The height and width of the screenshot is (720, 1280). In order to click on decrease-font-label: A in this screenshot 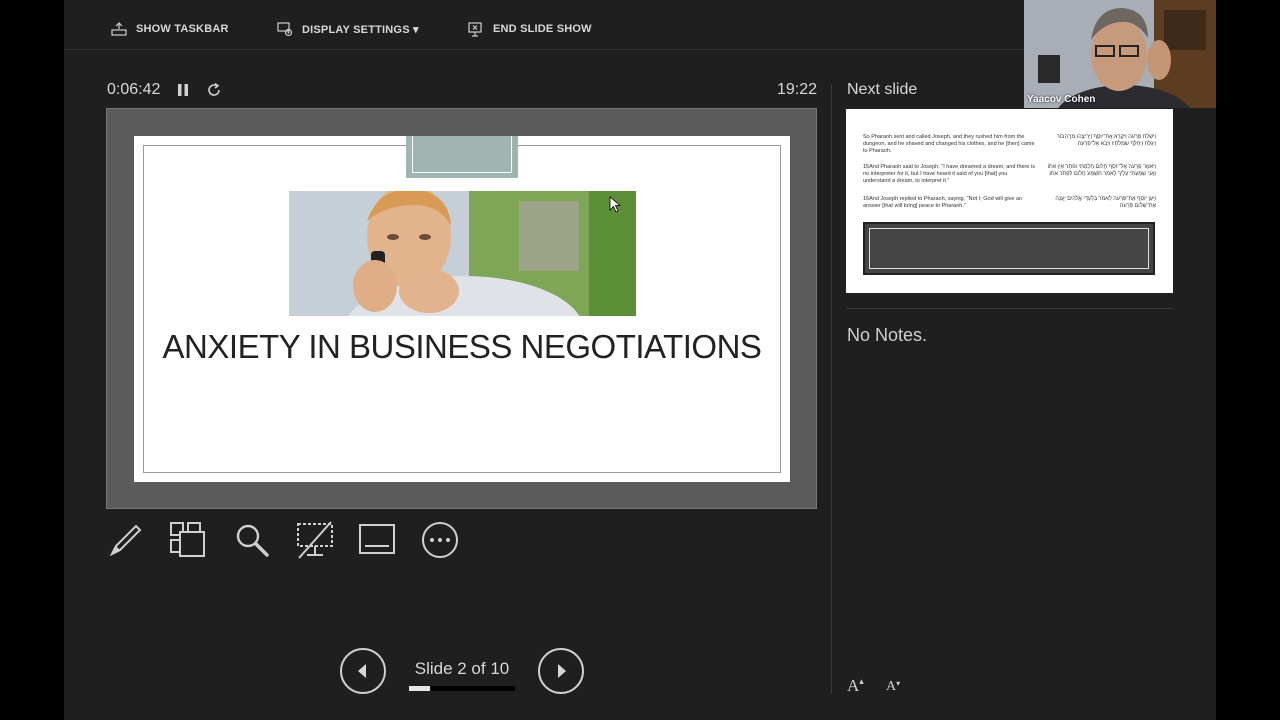, I will do `click(891, 686)`.